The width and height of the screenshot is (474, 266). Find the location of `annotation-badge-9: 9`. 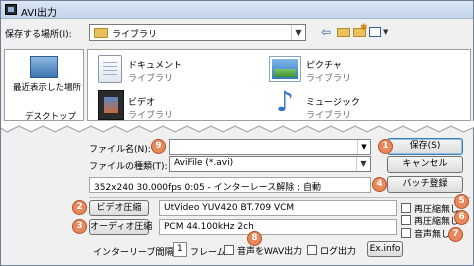

annotation-badge-9: 9 is located at coordinates (158, 146).